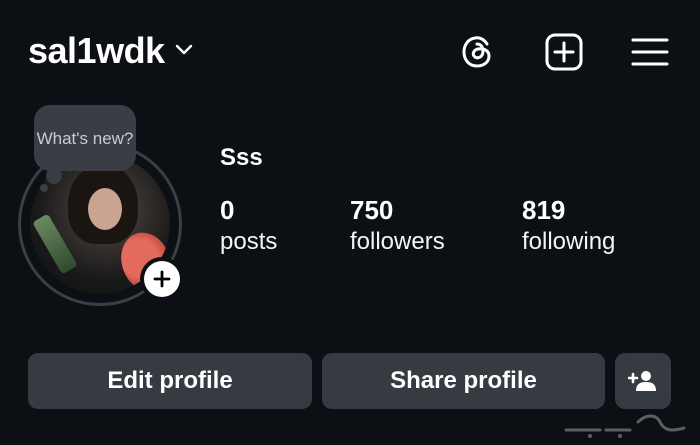 This screenshot has height=445, width=700. What do you see at coordinates (184, 52) in the screenshot?
I see `chevron-down-icon` at bounding box center [184, 52].